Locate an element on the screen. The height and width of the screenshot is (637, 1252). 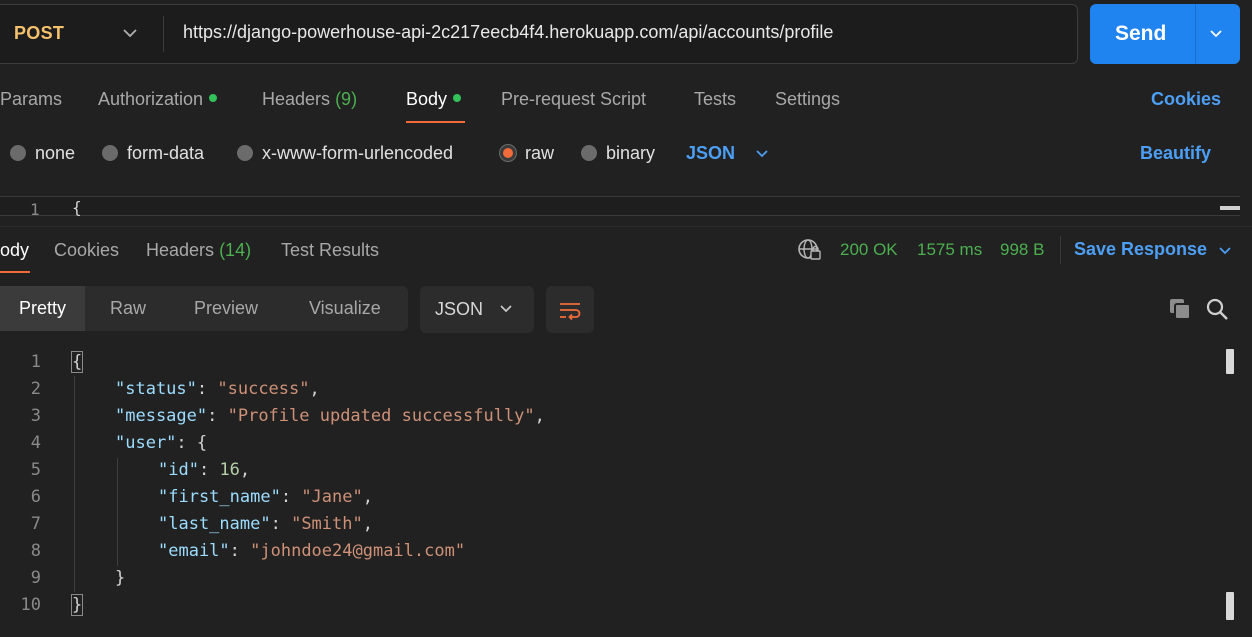
json-key: "status" is located at coordinates (156, 389).